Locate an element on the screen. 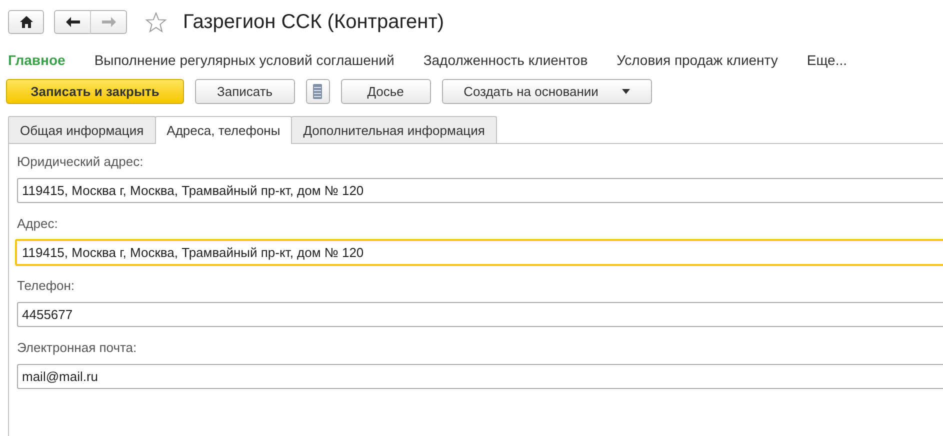 This screenshot has height=436, width=943. back-arrow-icon is located at coordinates (73, 22).